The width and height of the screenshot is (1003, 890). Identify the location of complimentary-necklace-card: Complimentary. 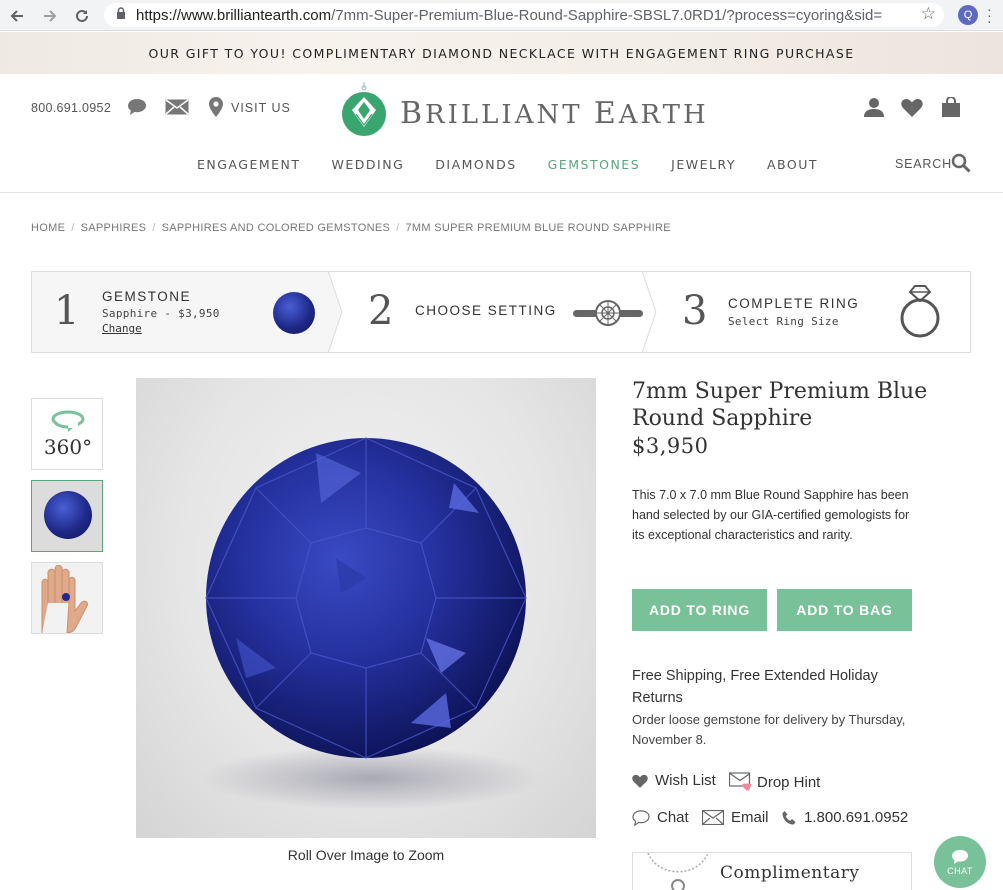
(772, 871).